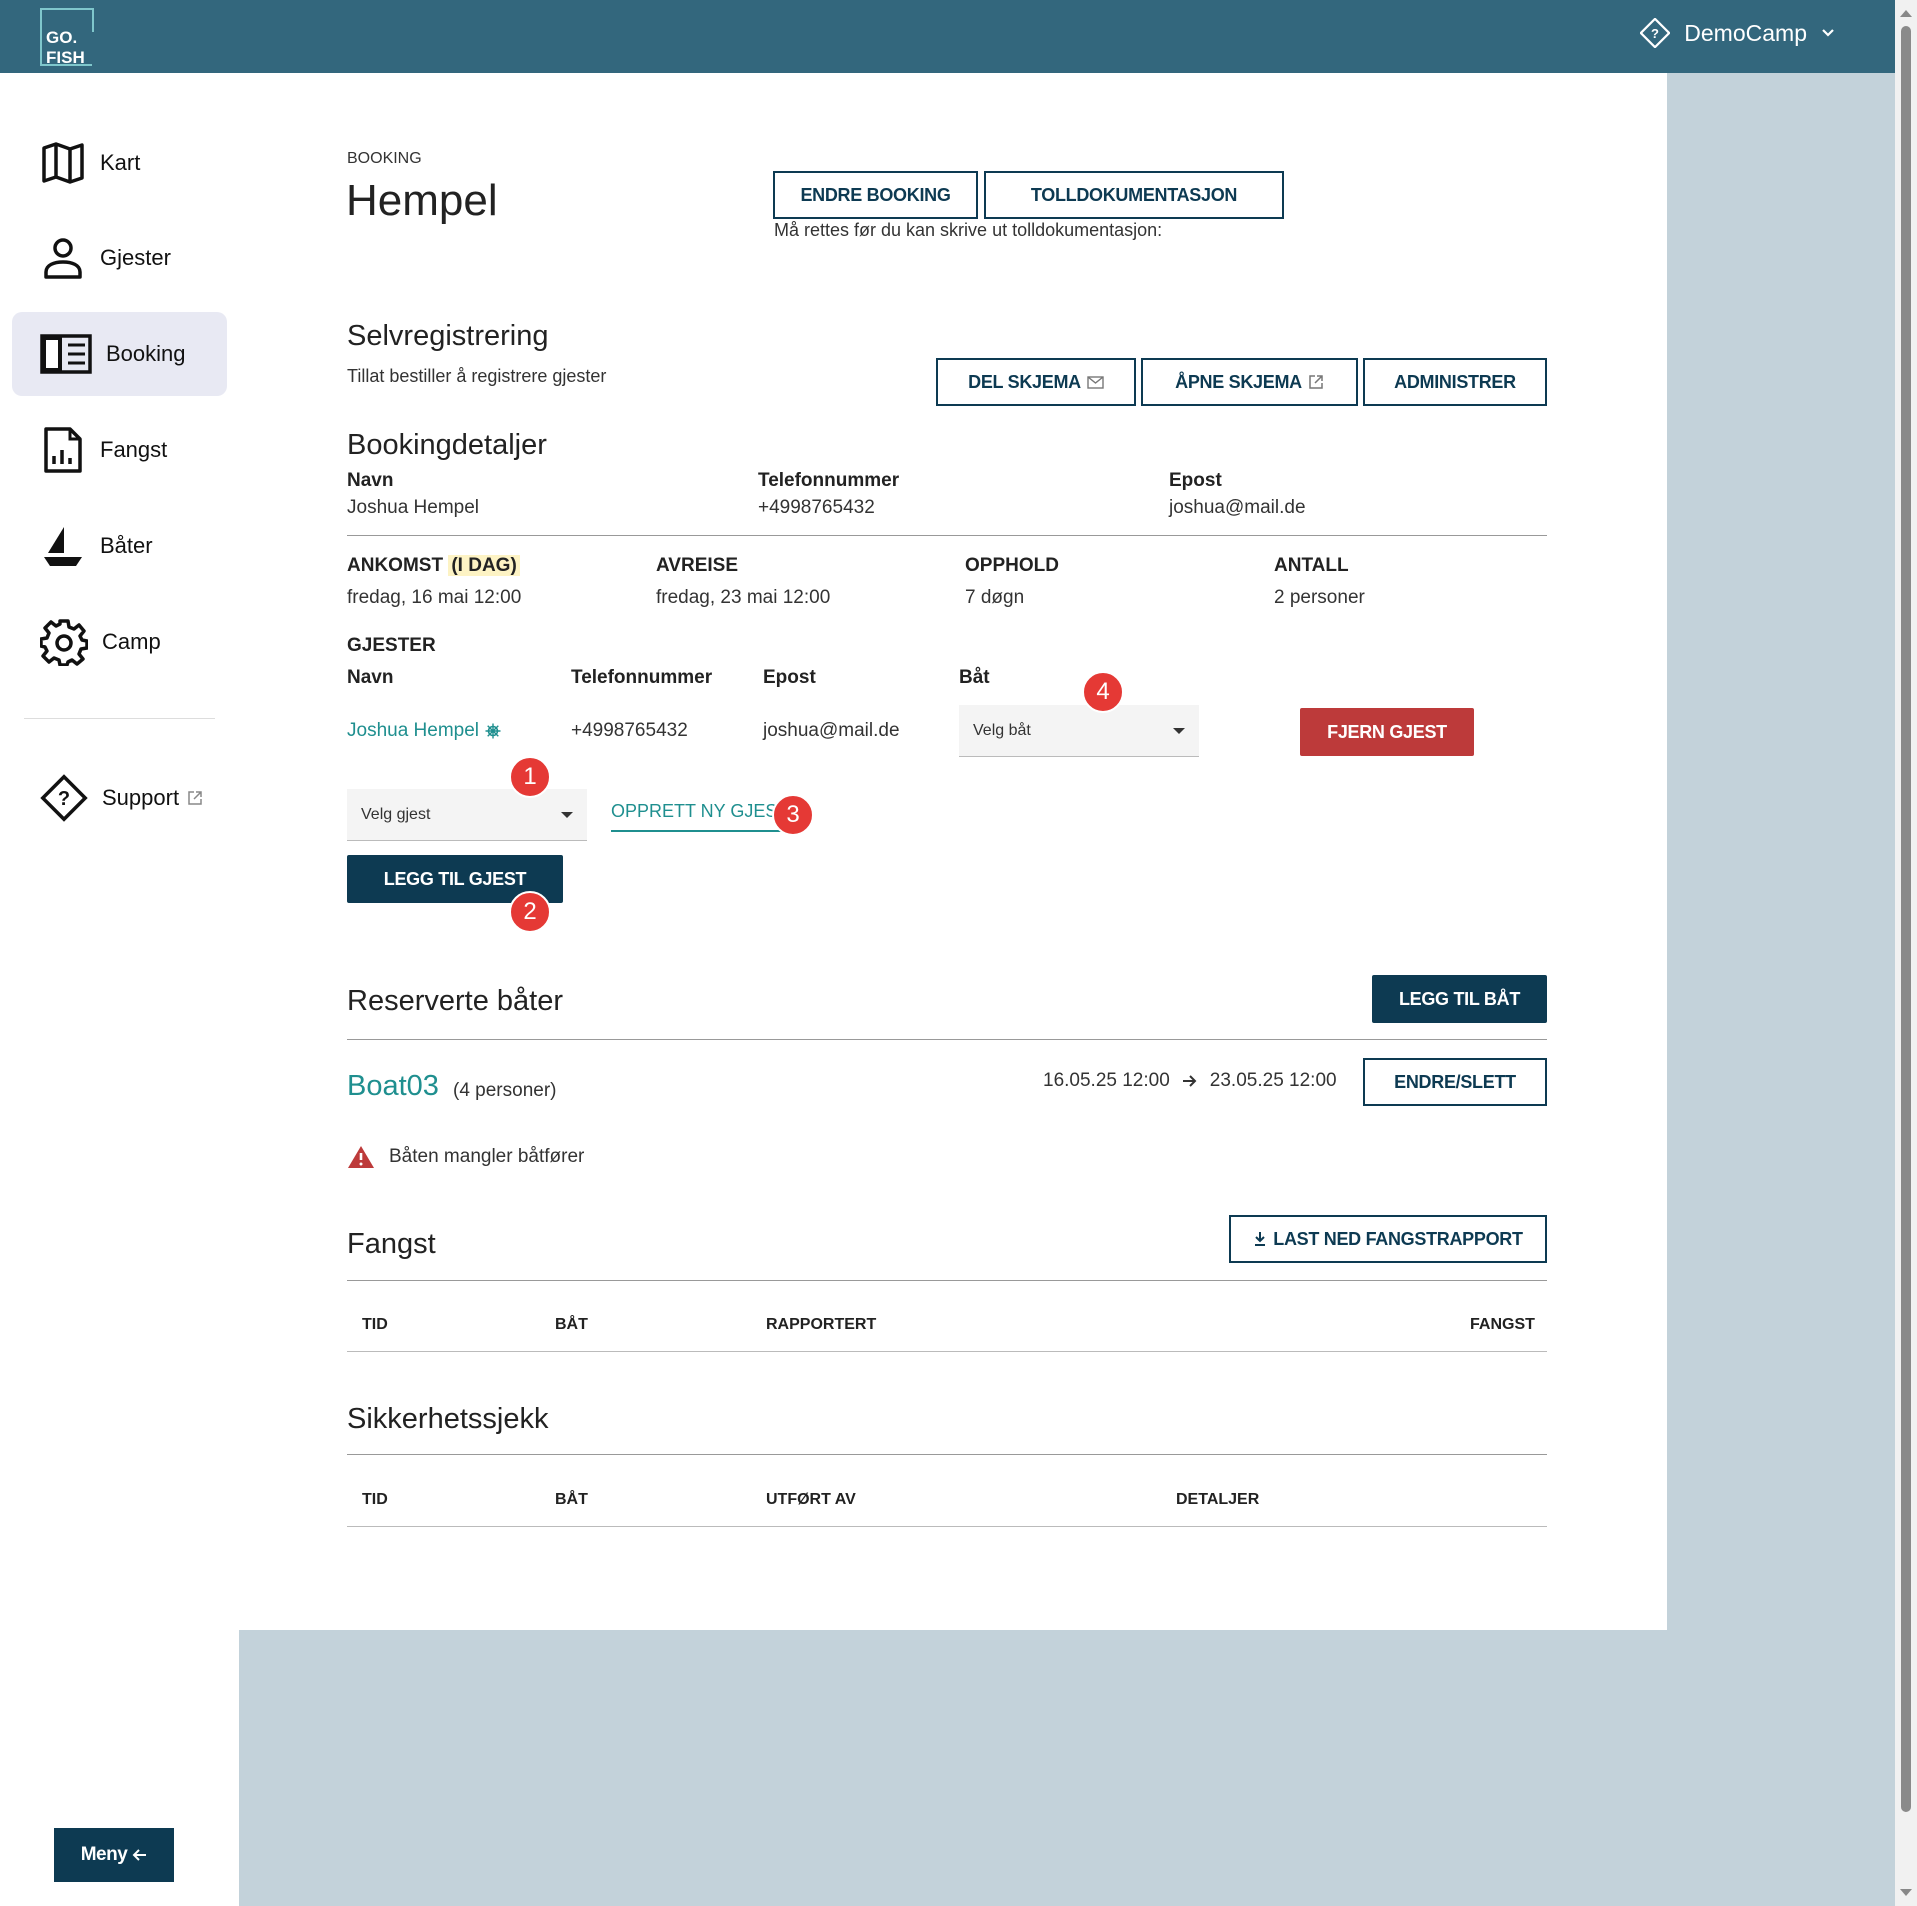 The width and height of the screenshot is (1917, 1906). I want to click on manage-button: ADMINISTRER, so click(1455, 382).